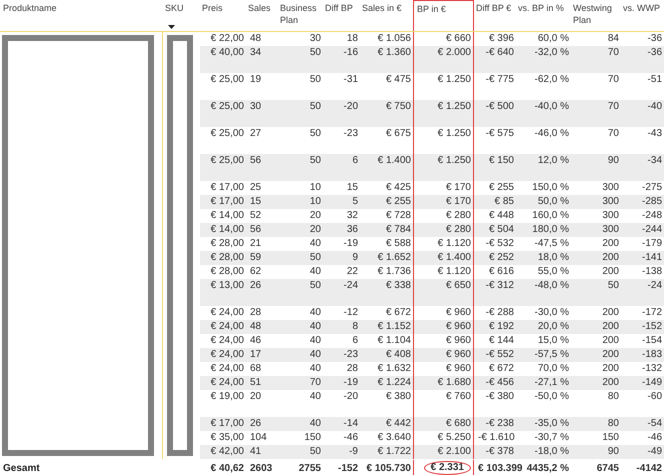  Describe the element at coordinates (262, 16) in the screenshot. I see `column-header: Sales` at that location.